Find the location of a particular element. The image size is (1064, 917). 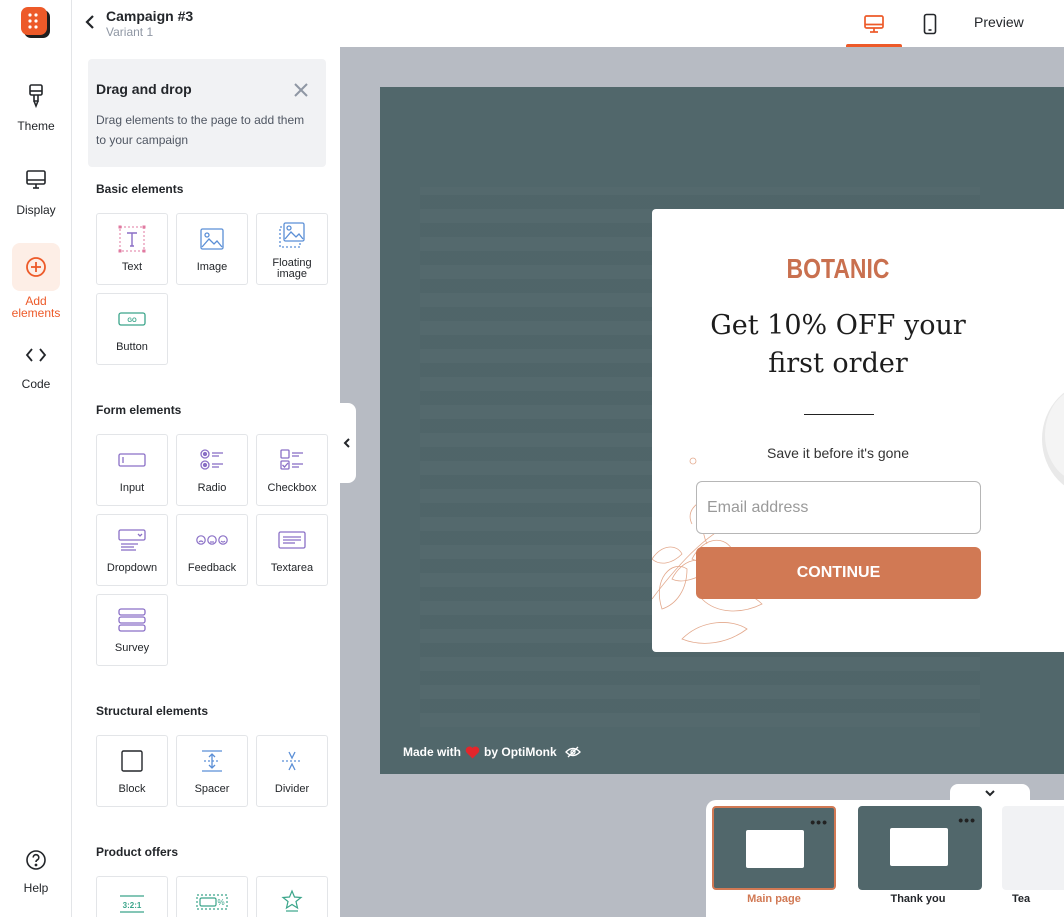

rail-help: Help is located at coordinates (36, 866).